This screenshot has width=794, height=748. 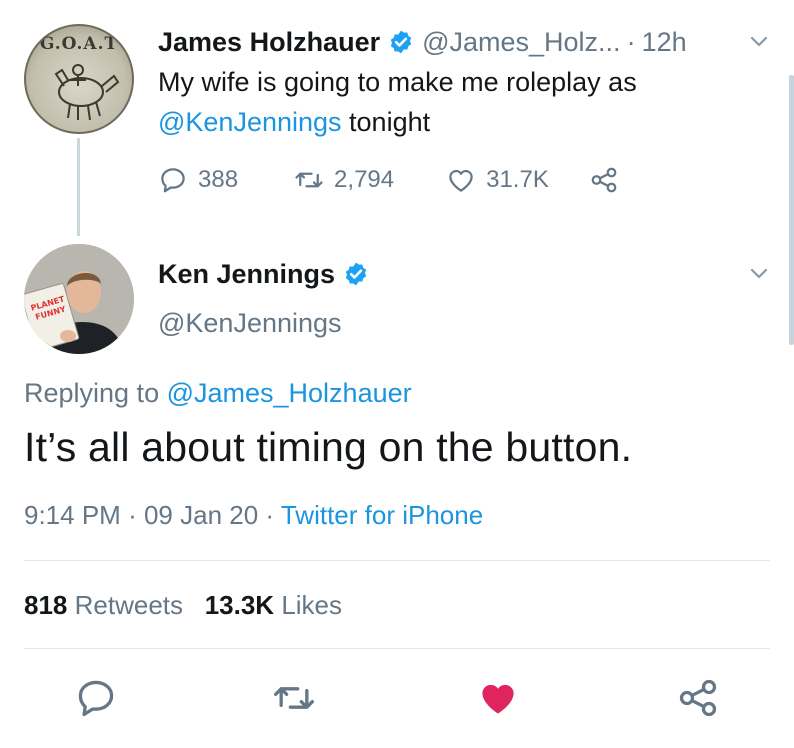 What do you see at coordinates (218, 179) in the screenshot?
I see `reply-count: 388` at bounding box center [218, 179].